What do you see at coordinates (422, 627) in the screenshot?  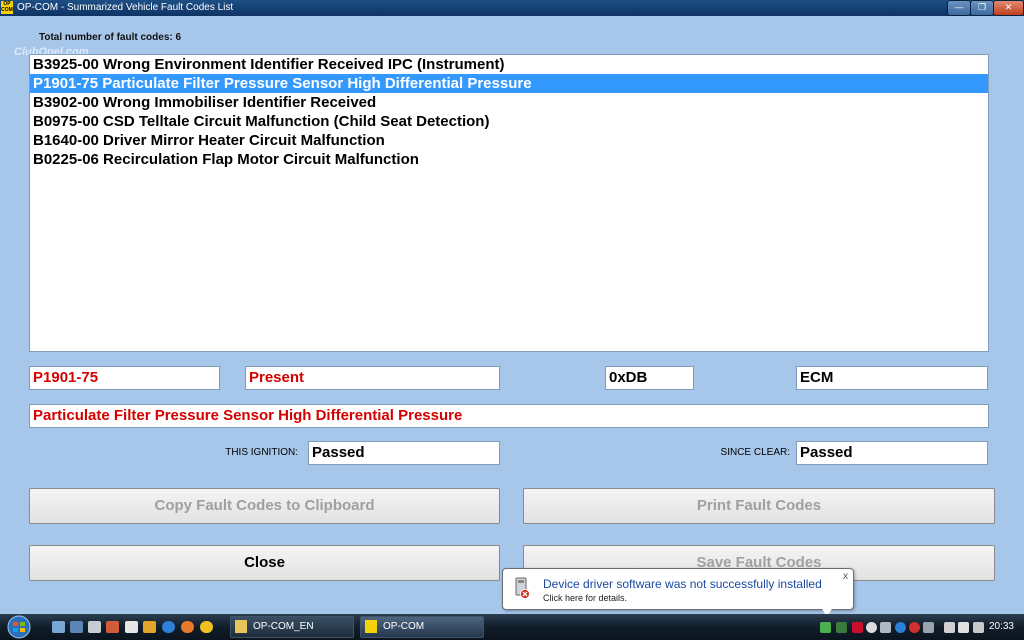 I see `task-opcom: OP-COM` at bounding box center [422, 627].